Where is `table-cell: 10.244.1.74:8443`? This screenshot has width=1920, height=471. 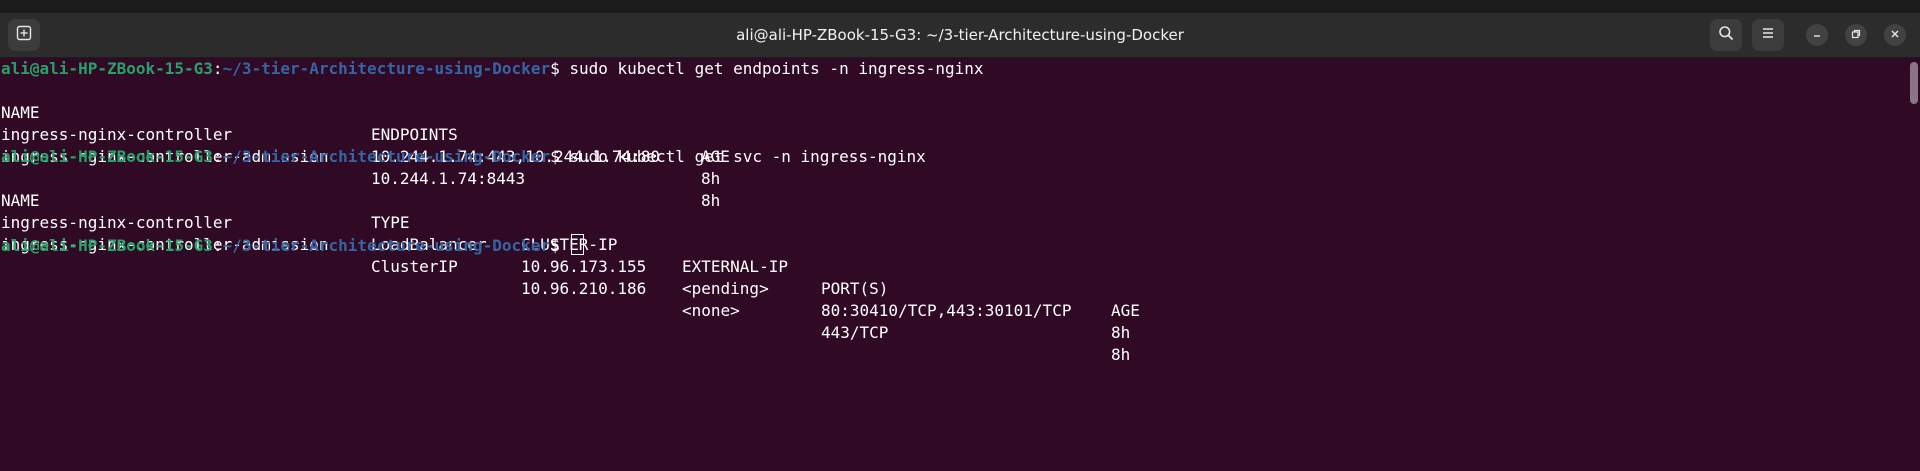
table-cell: 10.244.1.74:8443 is located at coordinates (448, 178).